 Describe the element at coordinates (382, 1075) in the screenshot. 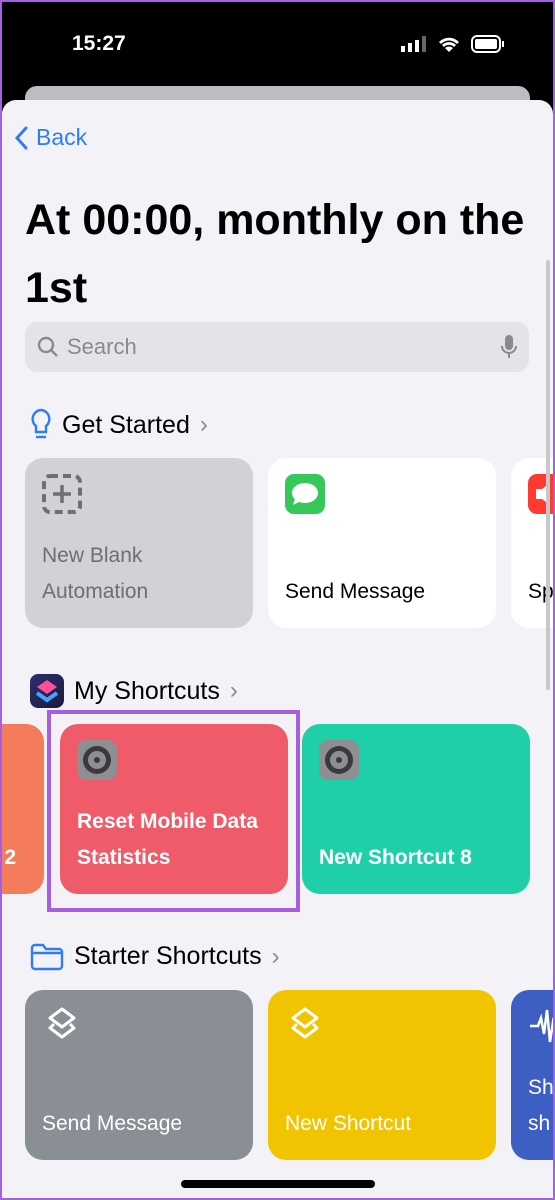

I see `starter-card-new-shortcut: New Shortcut` at that location.